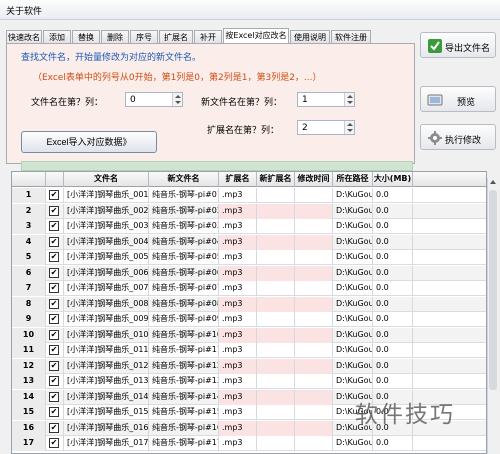 This screenshot has width=500, height=454. What do you see at coordinates (176, 37) in the screenshot?
I see `tab-5: 扩展名` at bounding box center [176, 37].